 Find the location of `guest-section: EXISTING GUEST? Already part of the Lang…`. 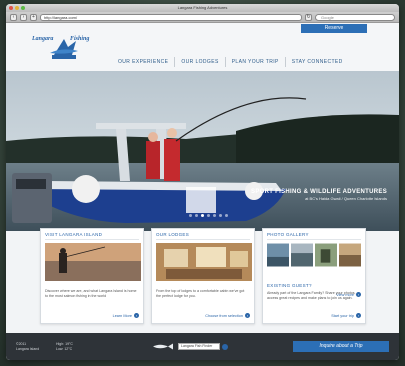

guest-section: EXISTING GUEST? Already part of the Lang… is located at coordinates (315, 291).